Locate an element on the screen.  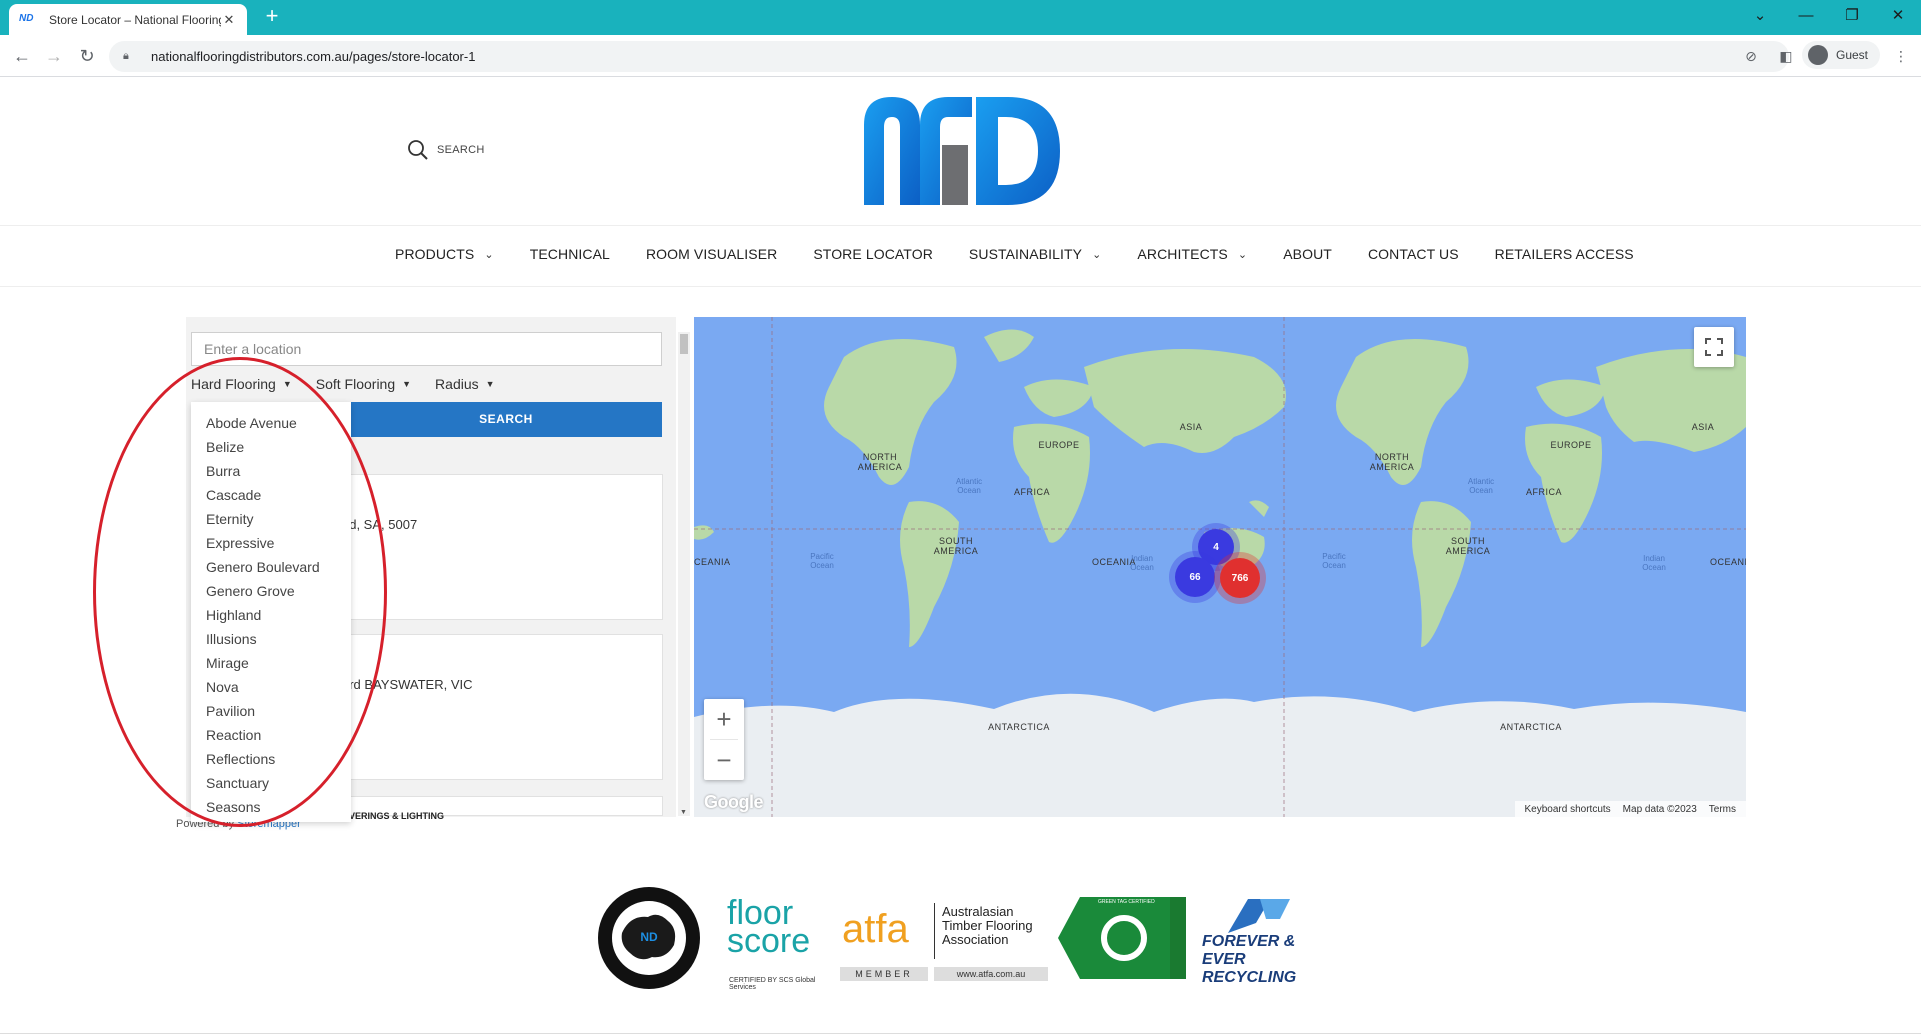
nav-item-label: STORE LOCATOR is located at coordinates (873, 254).